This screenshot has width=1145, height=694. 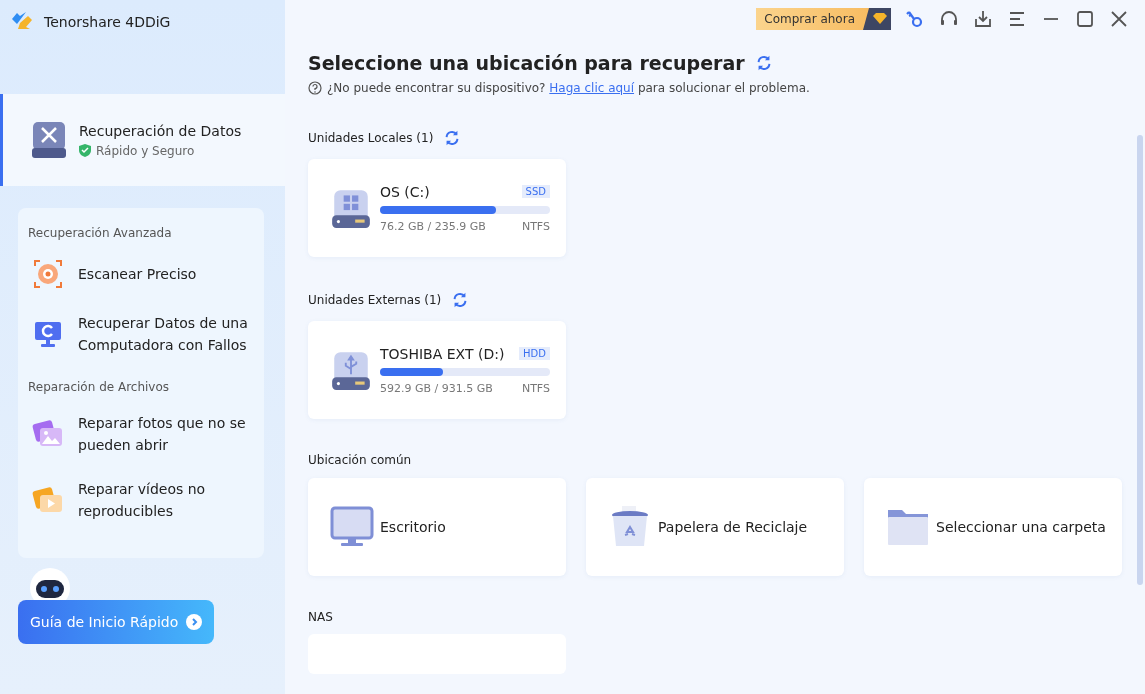 I want to click on drive-card: TOSHIBA EXT (D:) HDD 592.9 GB / 931.5 GB NTFS, so click(x=437, y=370).